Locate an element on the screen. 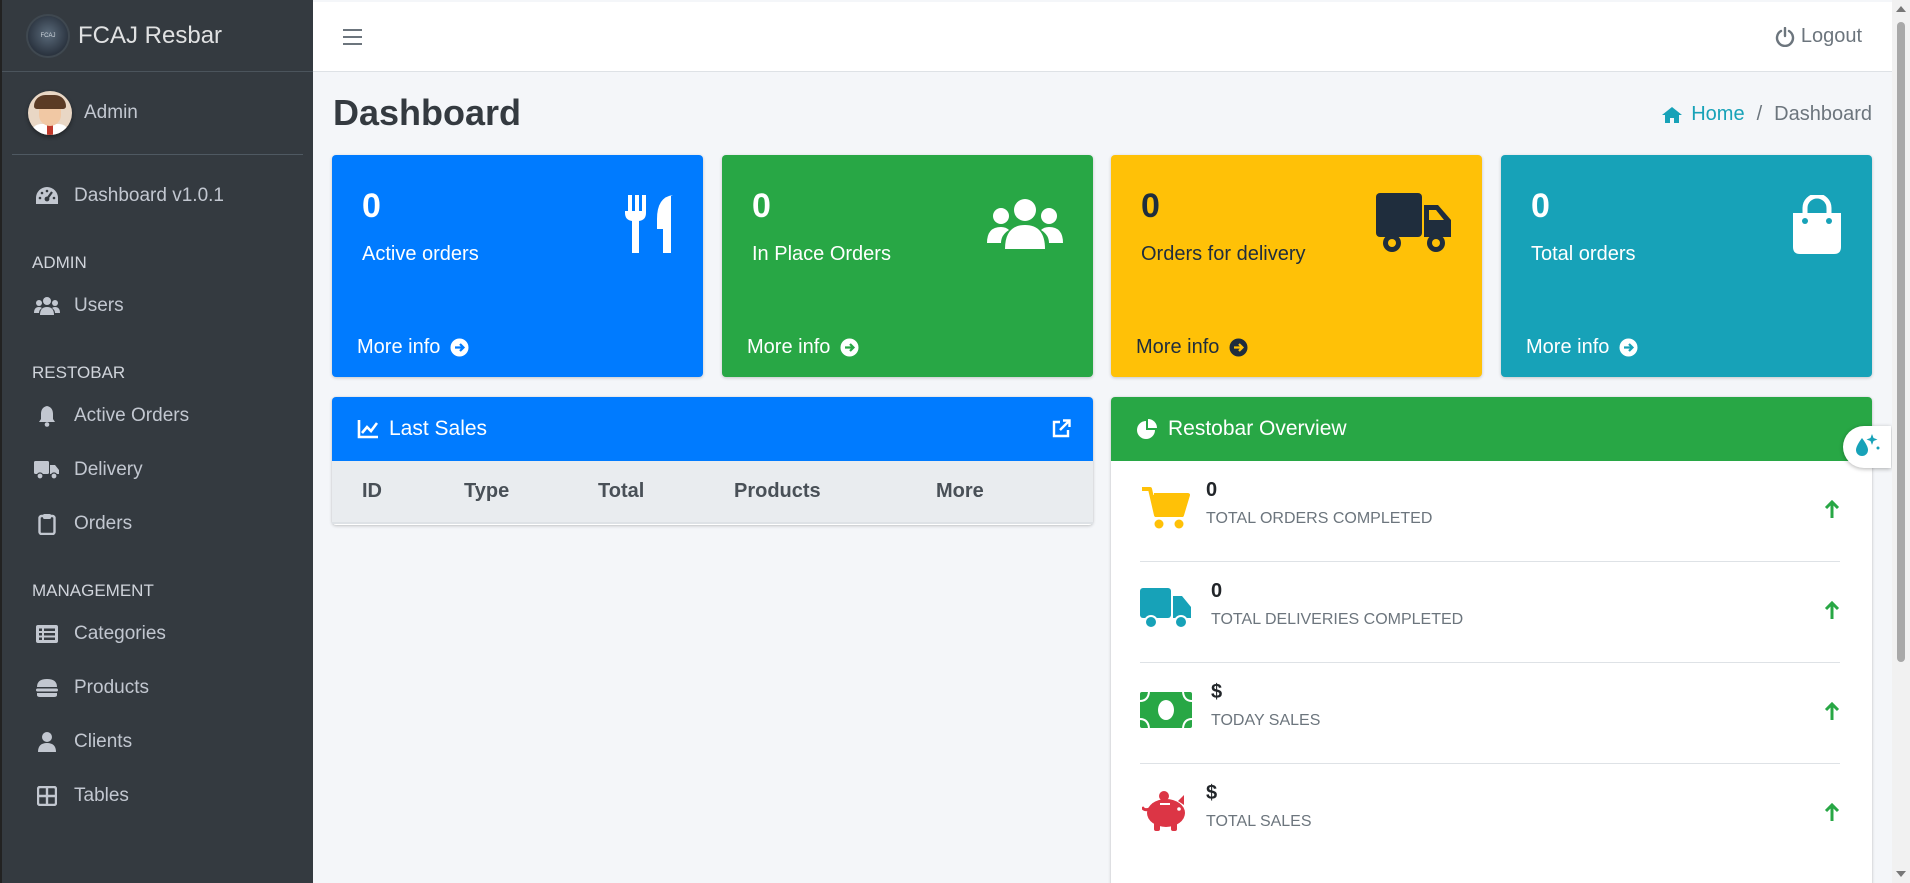  breadcrumb-home: Home is located at coordinates (1703, 114).